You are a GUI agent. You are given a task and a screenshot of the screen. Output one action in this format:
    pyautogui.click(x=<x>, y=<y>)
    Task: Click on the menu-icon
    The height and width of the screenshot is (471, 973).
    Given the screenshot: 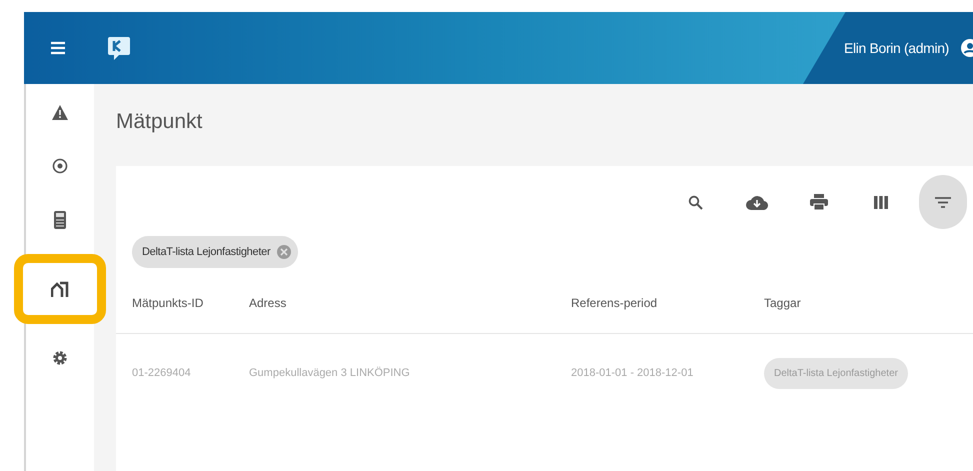 What is the action you would take?
    pyautogui.click(x=58, y=48)
    